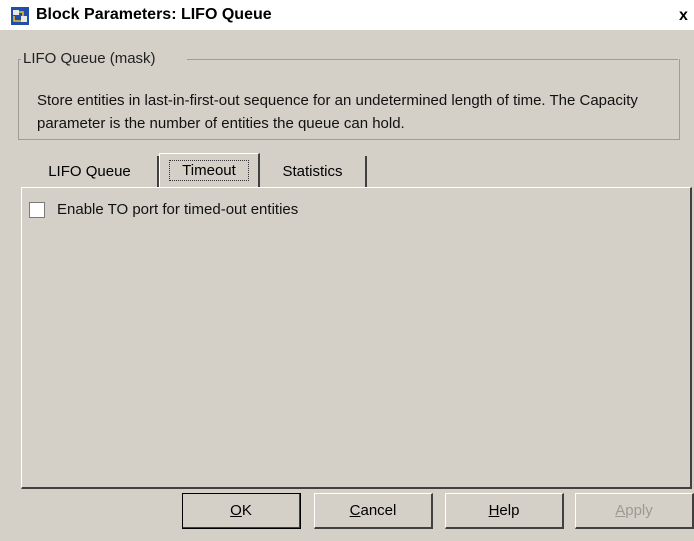 The image size is (694, 541). I want to click on tab-timeout: Timeout, so click(209, 170).